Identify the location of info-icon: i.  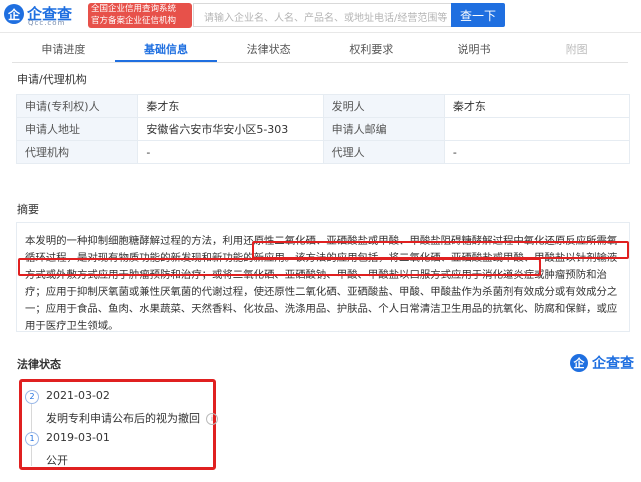
(212, 419).